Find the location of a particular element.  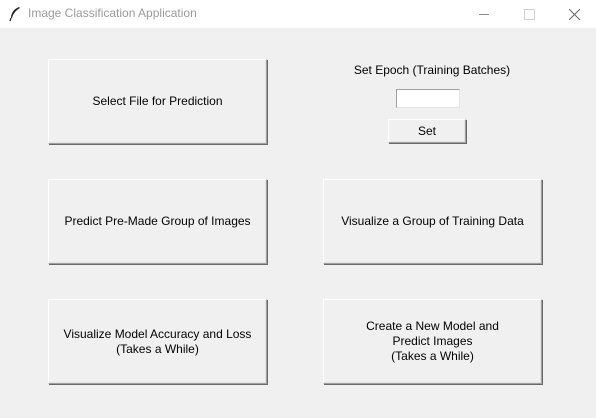

minimize-icon is located at coordinates (484, 14).